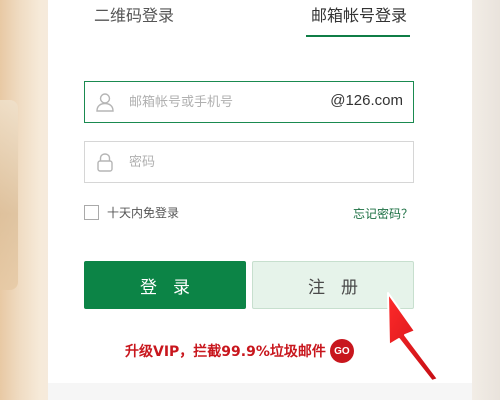 The width and height of the screenshot is (500, 400). Describe the element at coordinates (359, 20) in the screenshot. I see `tab-mail-login: 邮箱帐号登录` at that location.